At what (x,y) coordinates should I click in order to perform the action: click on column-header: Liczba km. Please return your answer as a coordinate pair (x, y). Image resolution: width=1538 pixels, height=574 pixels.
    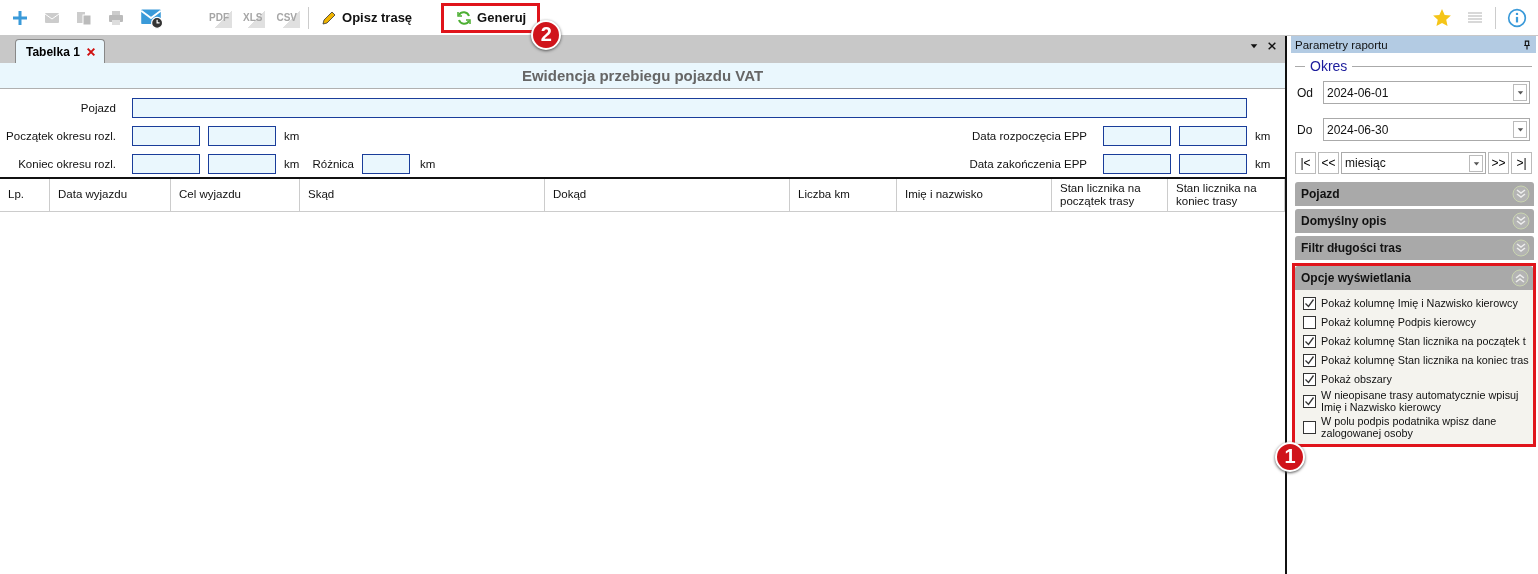
    Looking at the image, I should click on (843, 195).